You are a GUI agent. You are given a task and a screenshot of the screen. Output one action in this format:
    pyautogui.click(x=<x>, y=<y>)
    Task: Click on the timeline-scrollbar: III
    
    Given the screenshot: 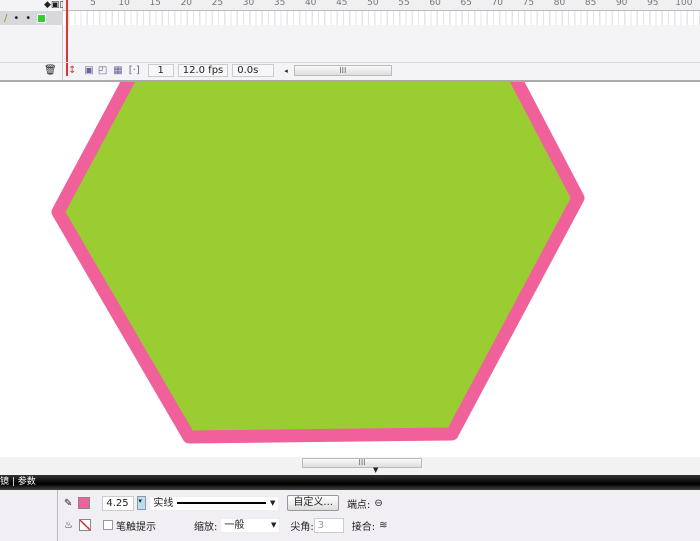 What is the action you would take?
    pyautogui.click(x=342, y=70)
    